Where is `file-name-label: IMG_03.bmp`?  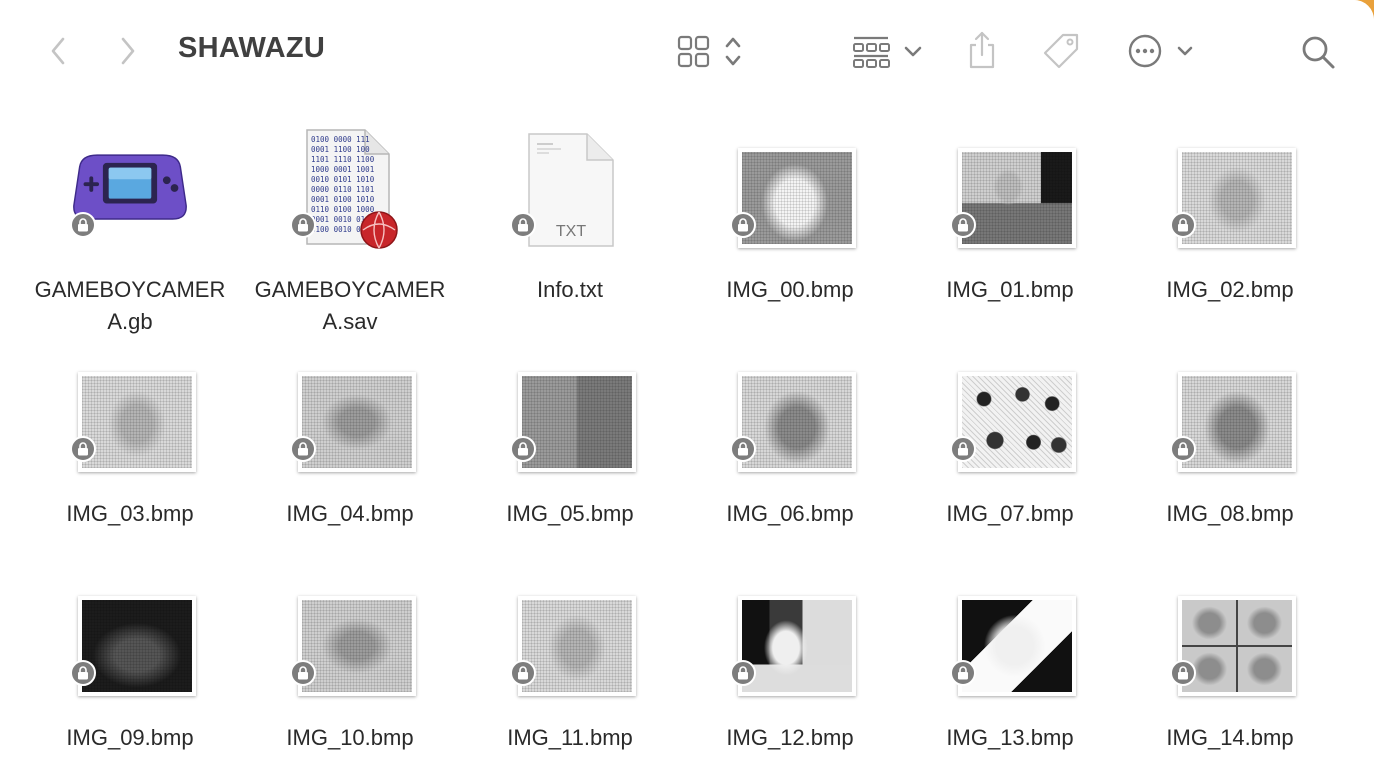
file-name-label: IMG_03.bmp is located at coordinates (130, 514).